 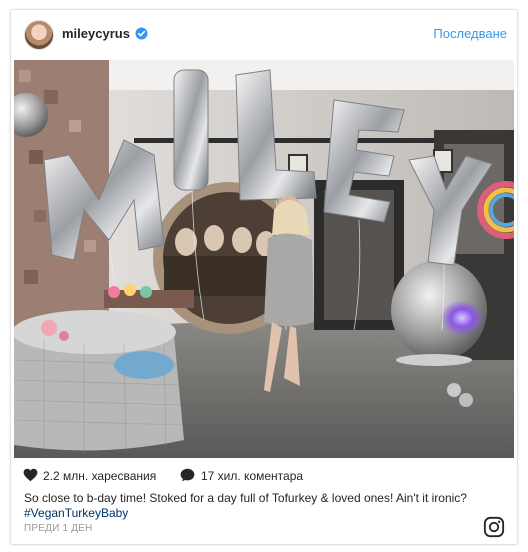 I want to click on username-link: mileycyrus, so click(x=96, y=33).